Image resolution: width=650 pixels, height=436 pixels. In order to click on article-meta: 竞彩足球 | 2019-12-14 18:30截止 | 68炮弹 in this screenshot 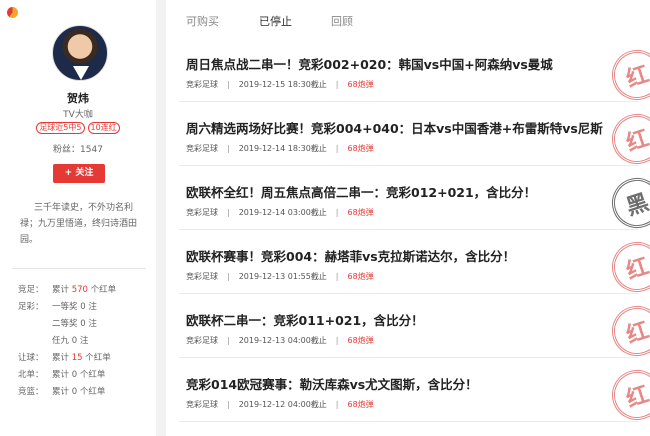, I will do `click(280, 148)`.